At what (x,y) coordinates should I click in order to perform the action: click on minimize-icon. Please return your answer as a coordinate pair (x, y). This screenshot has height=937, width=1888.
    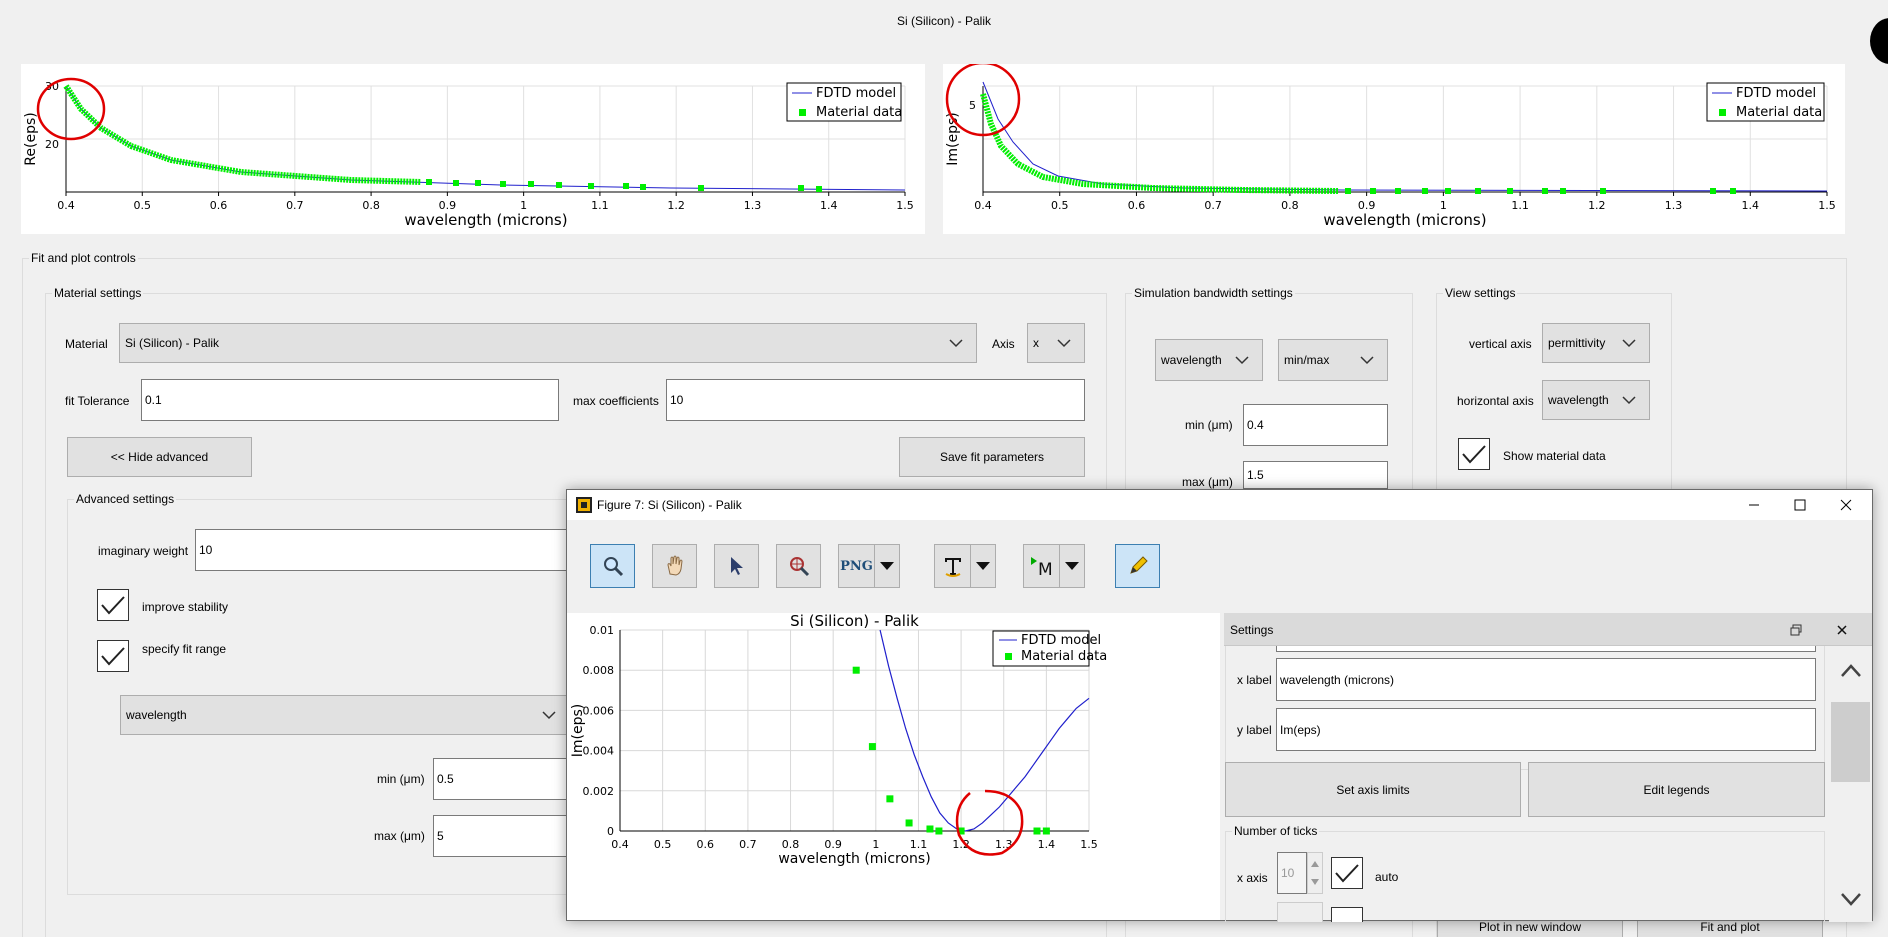
    Looking at the image, I should click on (1754, 505).